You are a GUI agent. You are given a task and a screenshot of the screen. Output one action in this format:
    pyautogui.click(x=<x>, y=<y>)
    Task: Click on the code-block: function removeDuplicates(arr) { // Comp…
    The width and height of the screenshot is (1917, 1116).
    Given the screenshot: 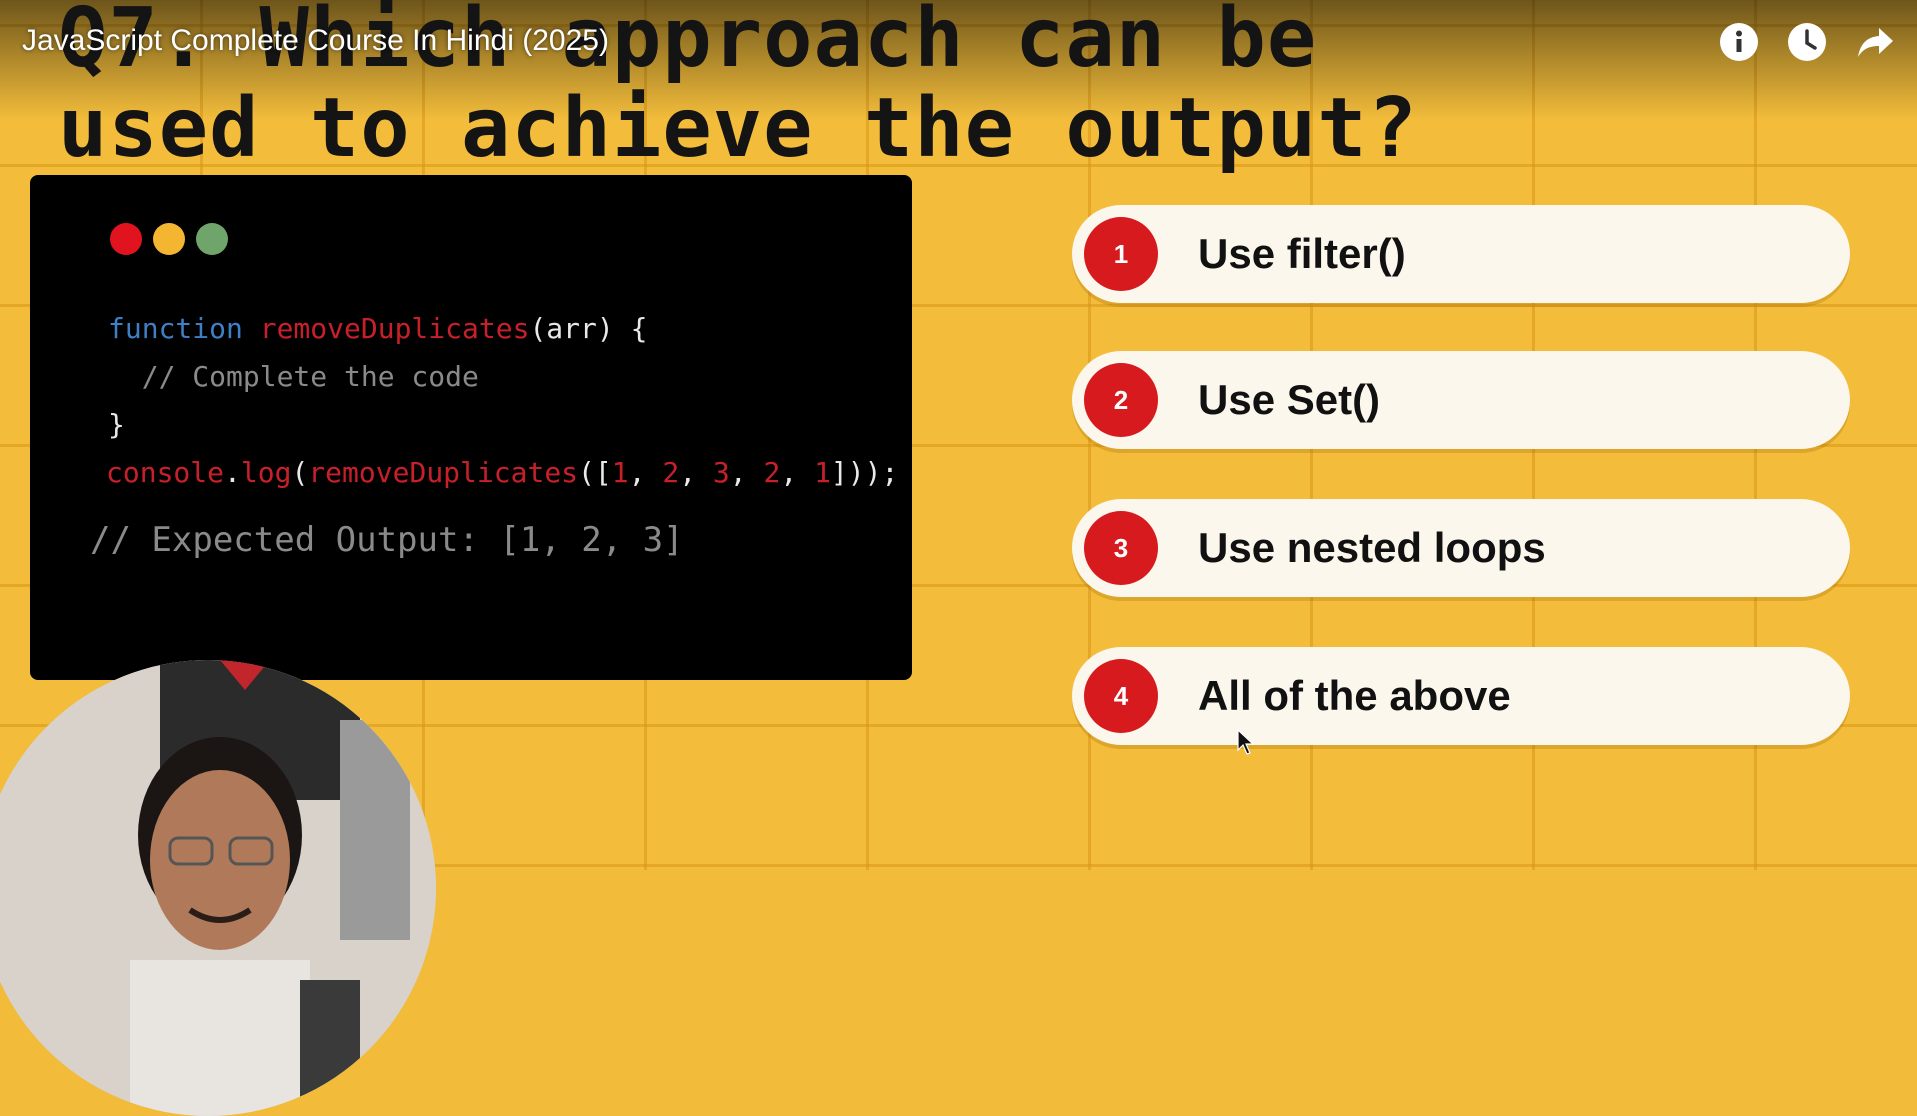 What is the action you would take?
    pyautogui.click(x=487, y=401)
    